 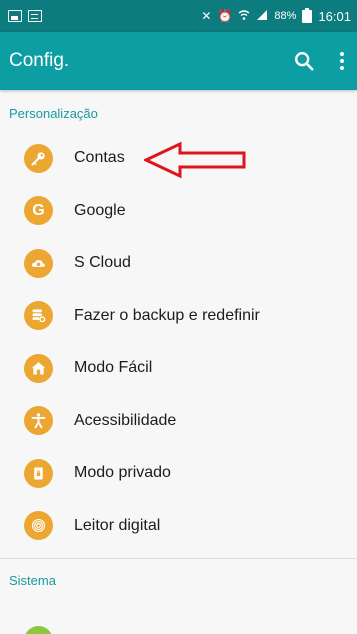 What do you see at coordinates (39, 60) in the screenshot?
I see `page-title: Config.` at bounding box center [39, 60].